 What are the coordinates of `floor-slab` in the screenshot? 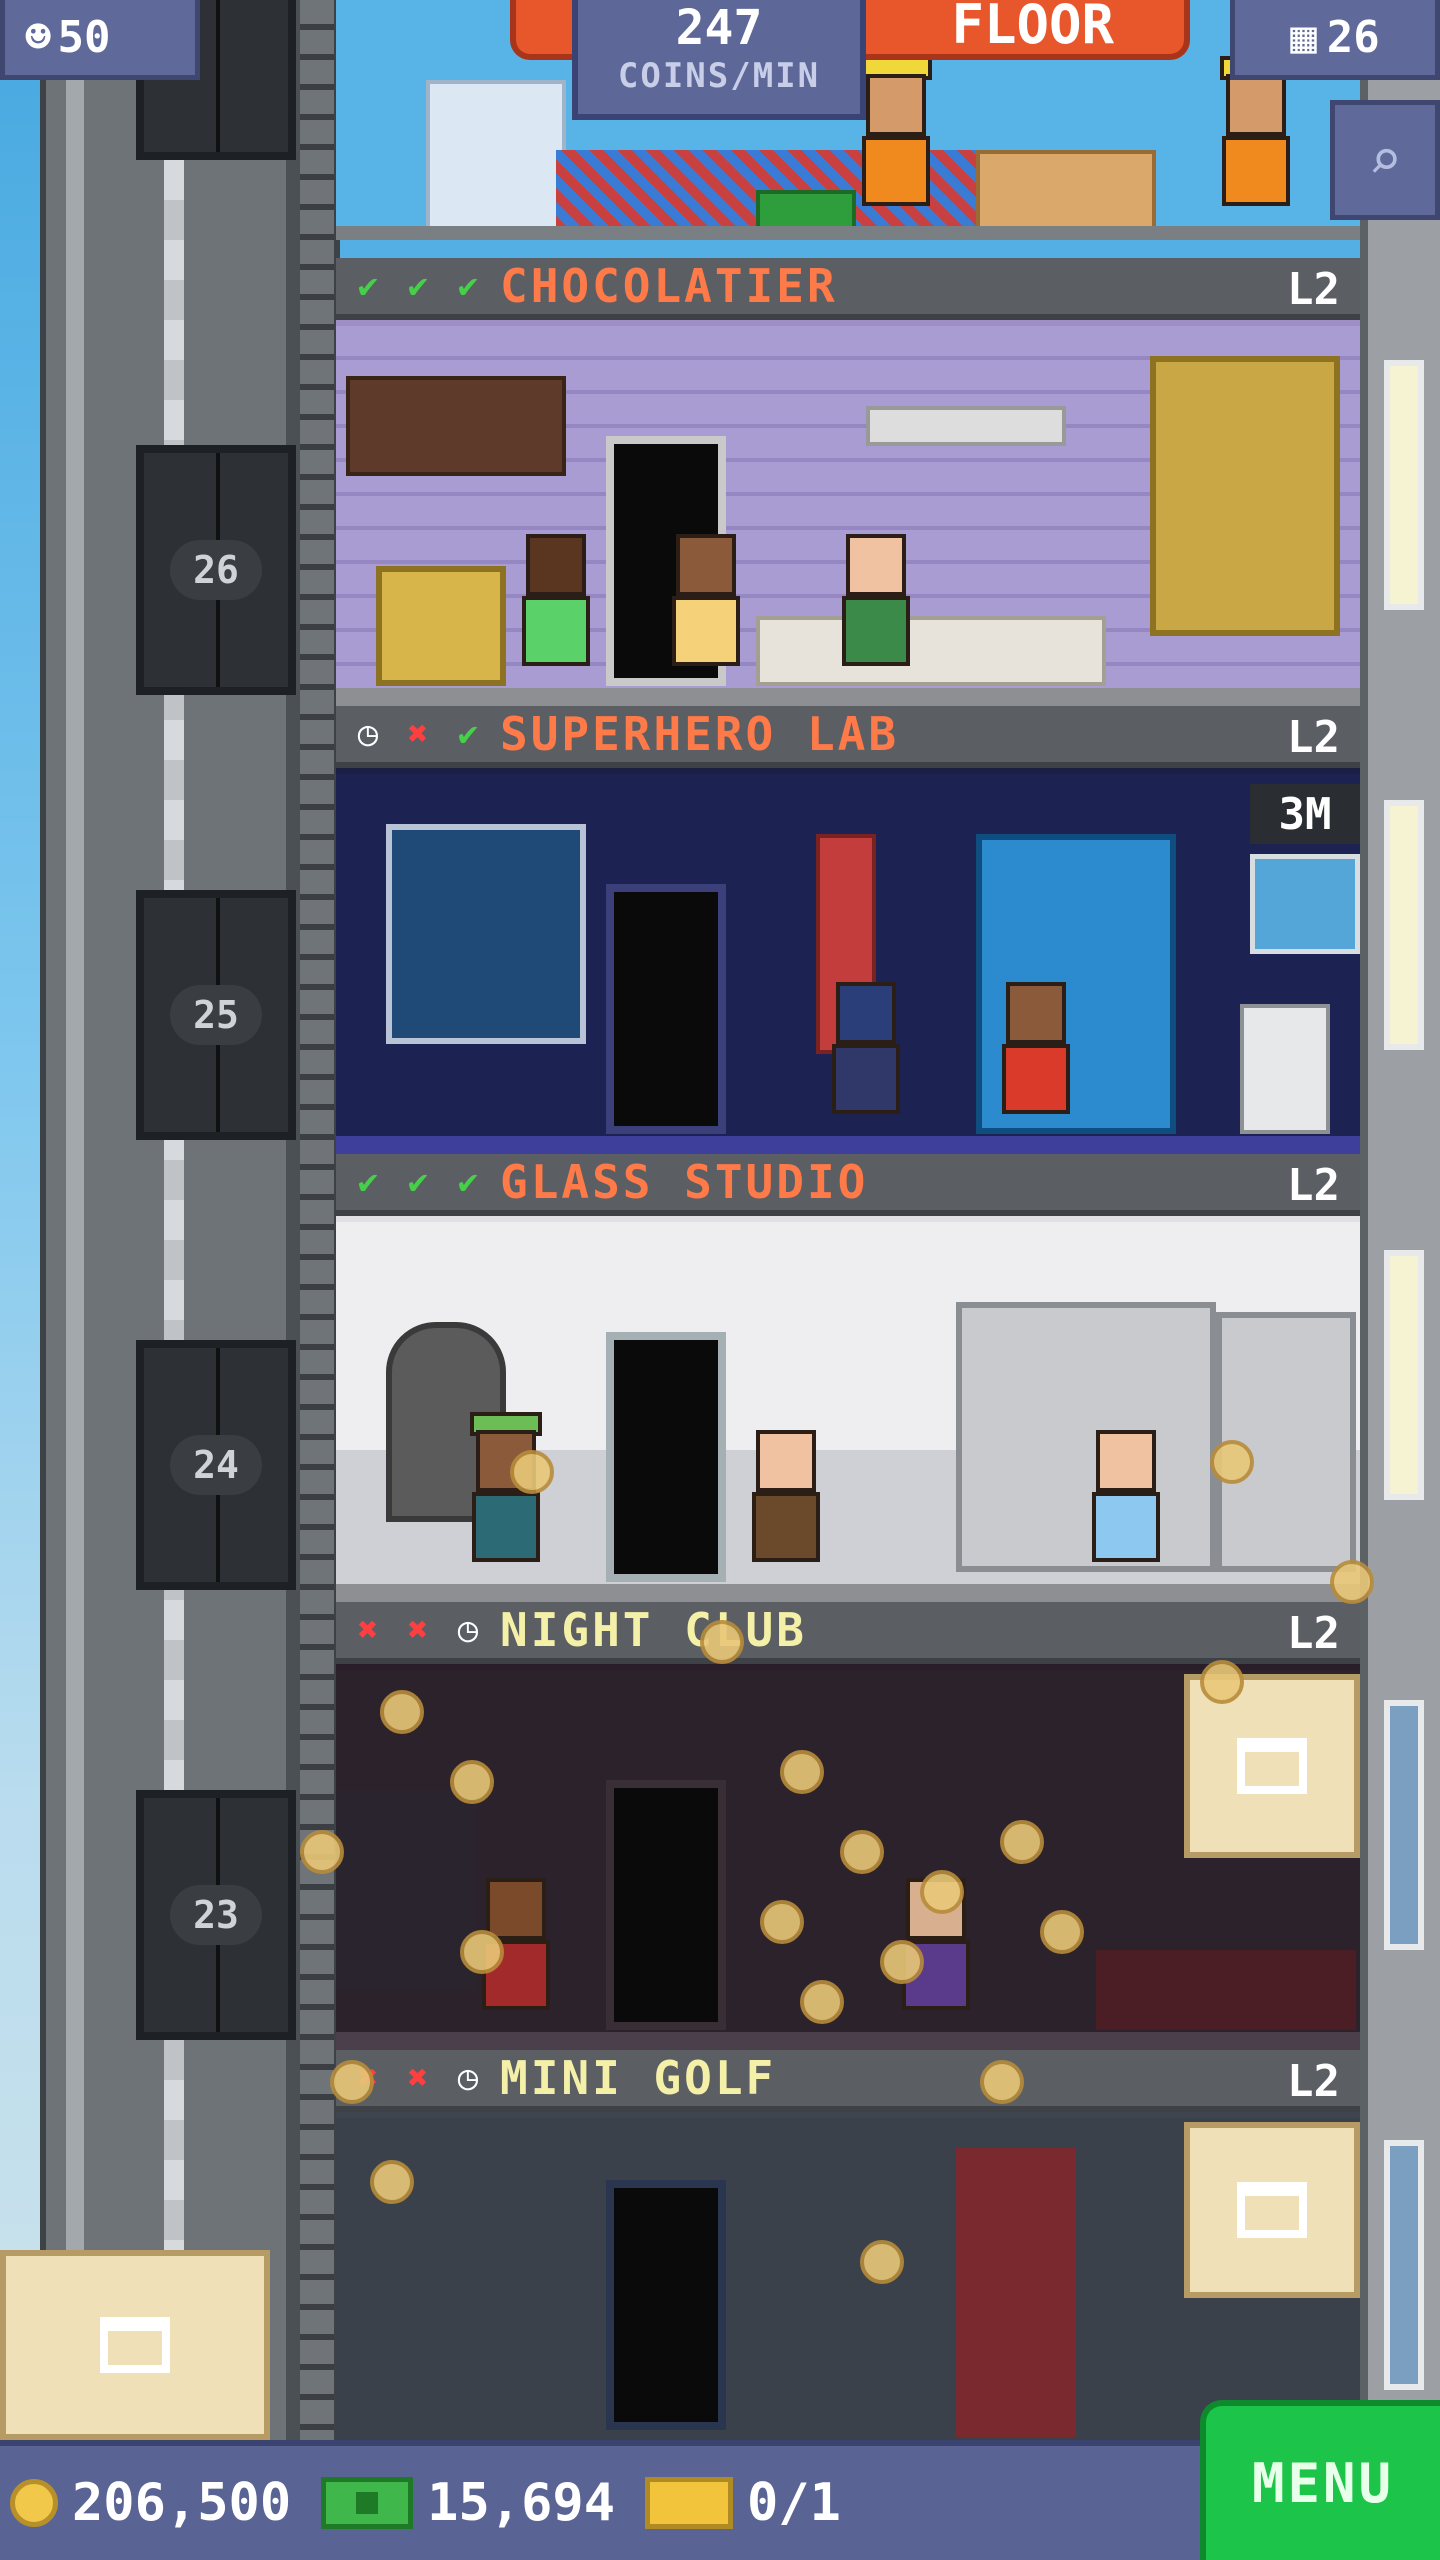 It's located at (848, 1145).